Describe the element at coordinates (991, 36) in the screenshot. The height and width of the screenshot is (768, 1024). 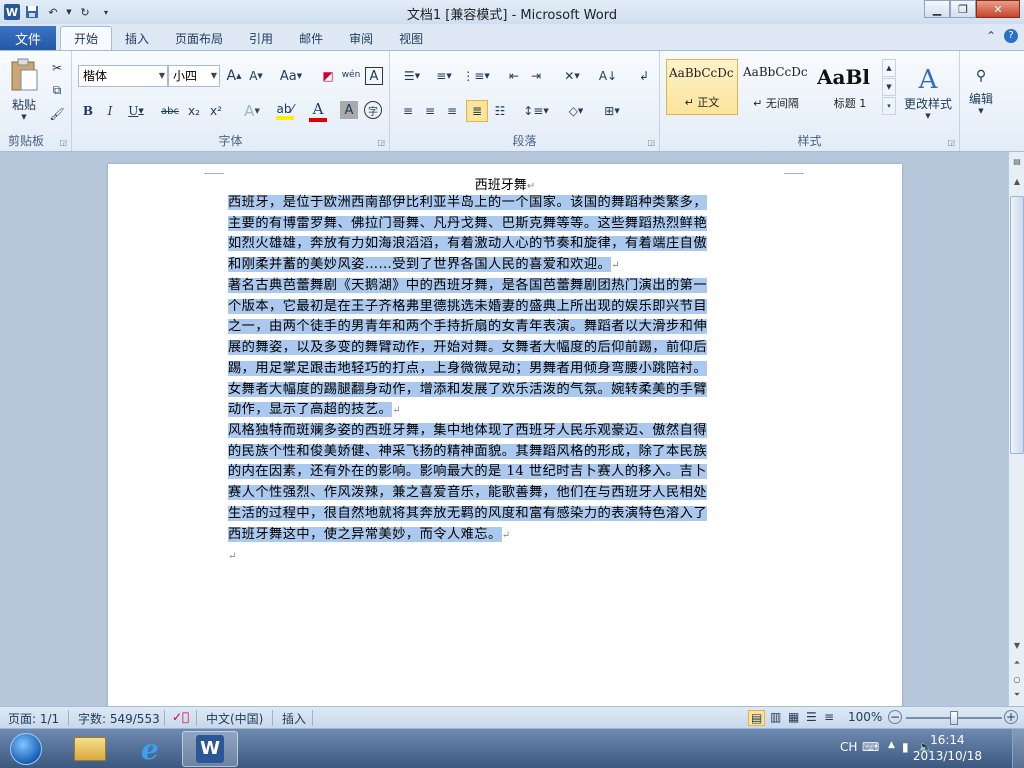
I see `minimize-ribbon-icon: ⌃` at that location.